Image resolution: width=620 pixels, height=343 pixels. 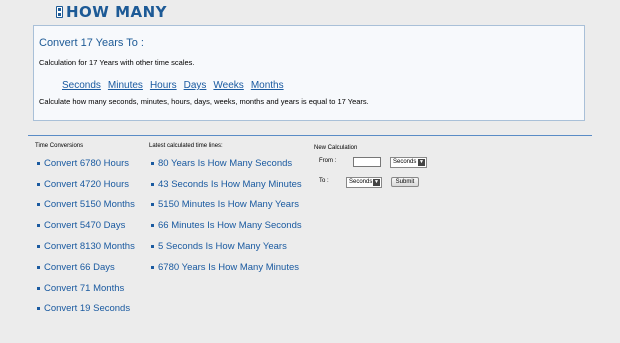 I want to click on from-unit-select: Seconds ▼, so click(x=408, y=162).